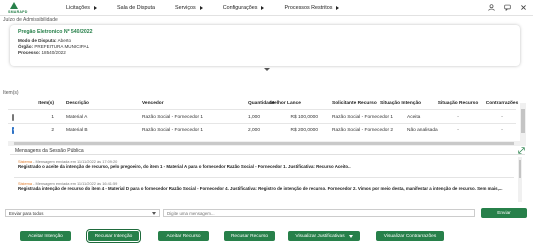 The width and height of the screenshot is (533, 245). What do you see at coordinates (249, 236) in the screenshot?
I see `refuse-appeal-button: Recusar Recurso` at bounding box center [249, 236].